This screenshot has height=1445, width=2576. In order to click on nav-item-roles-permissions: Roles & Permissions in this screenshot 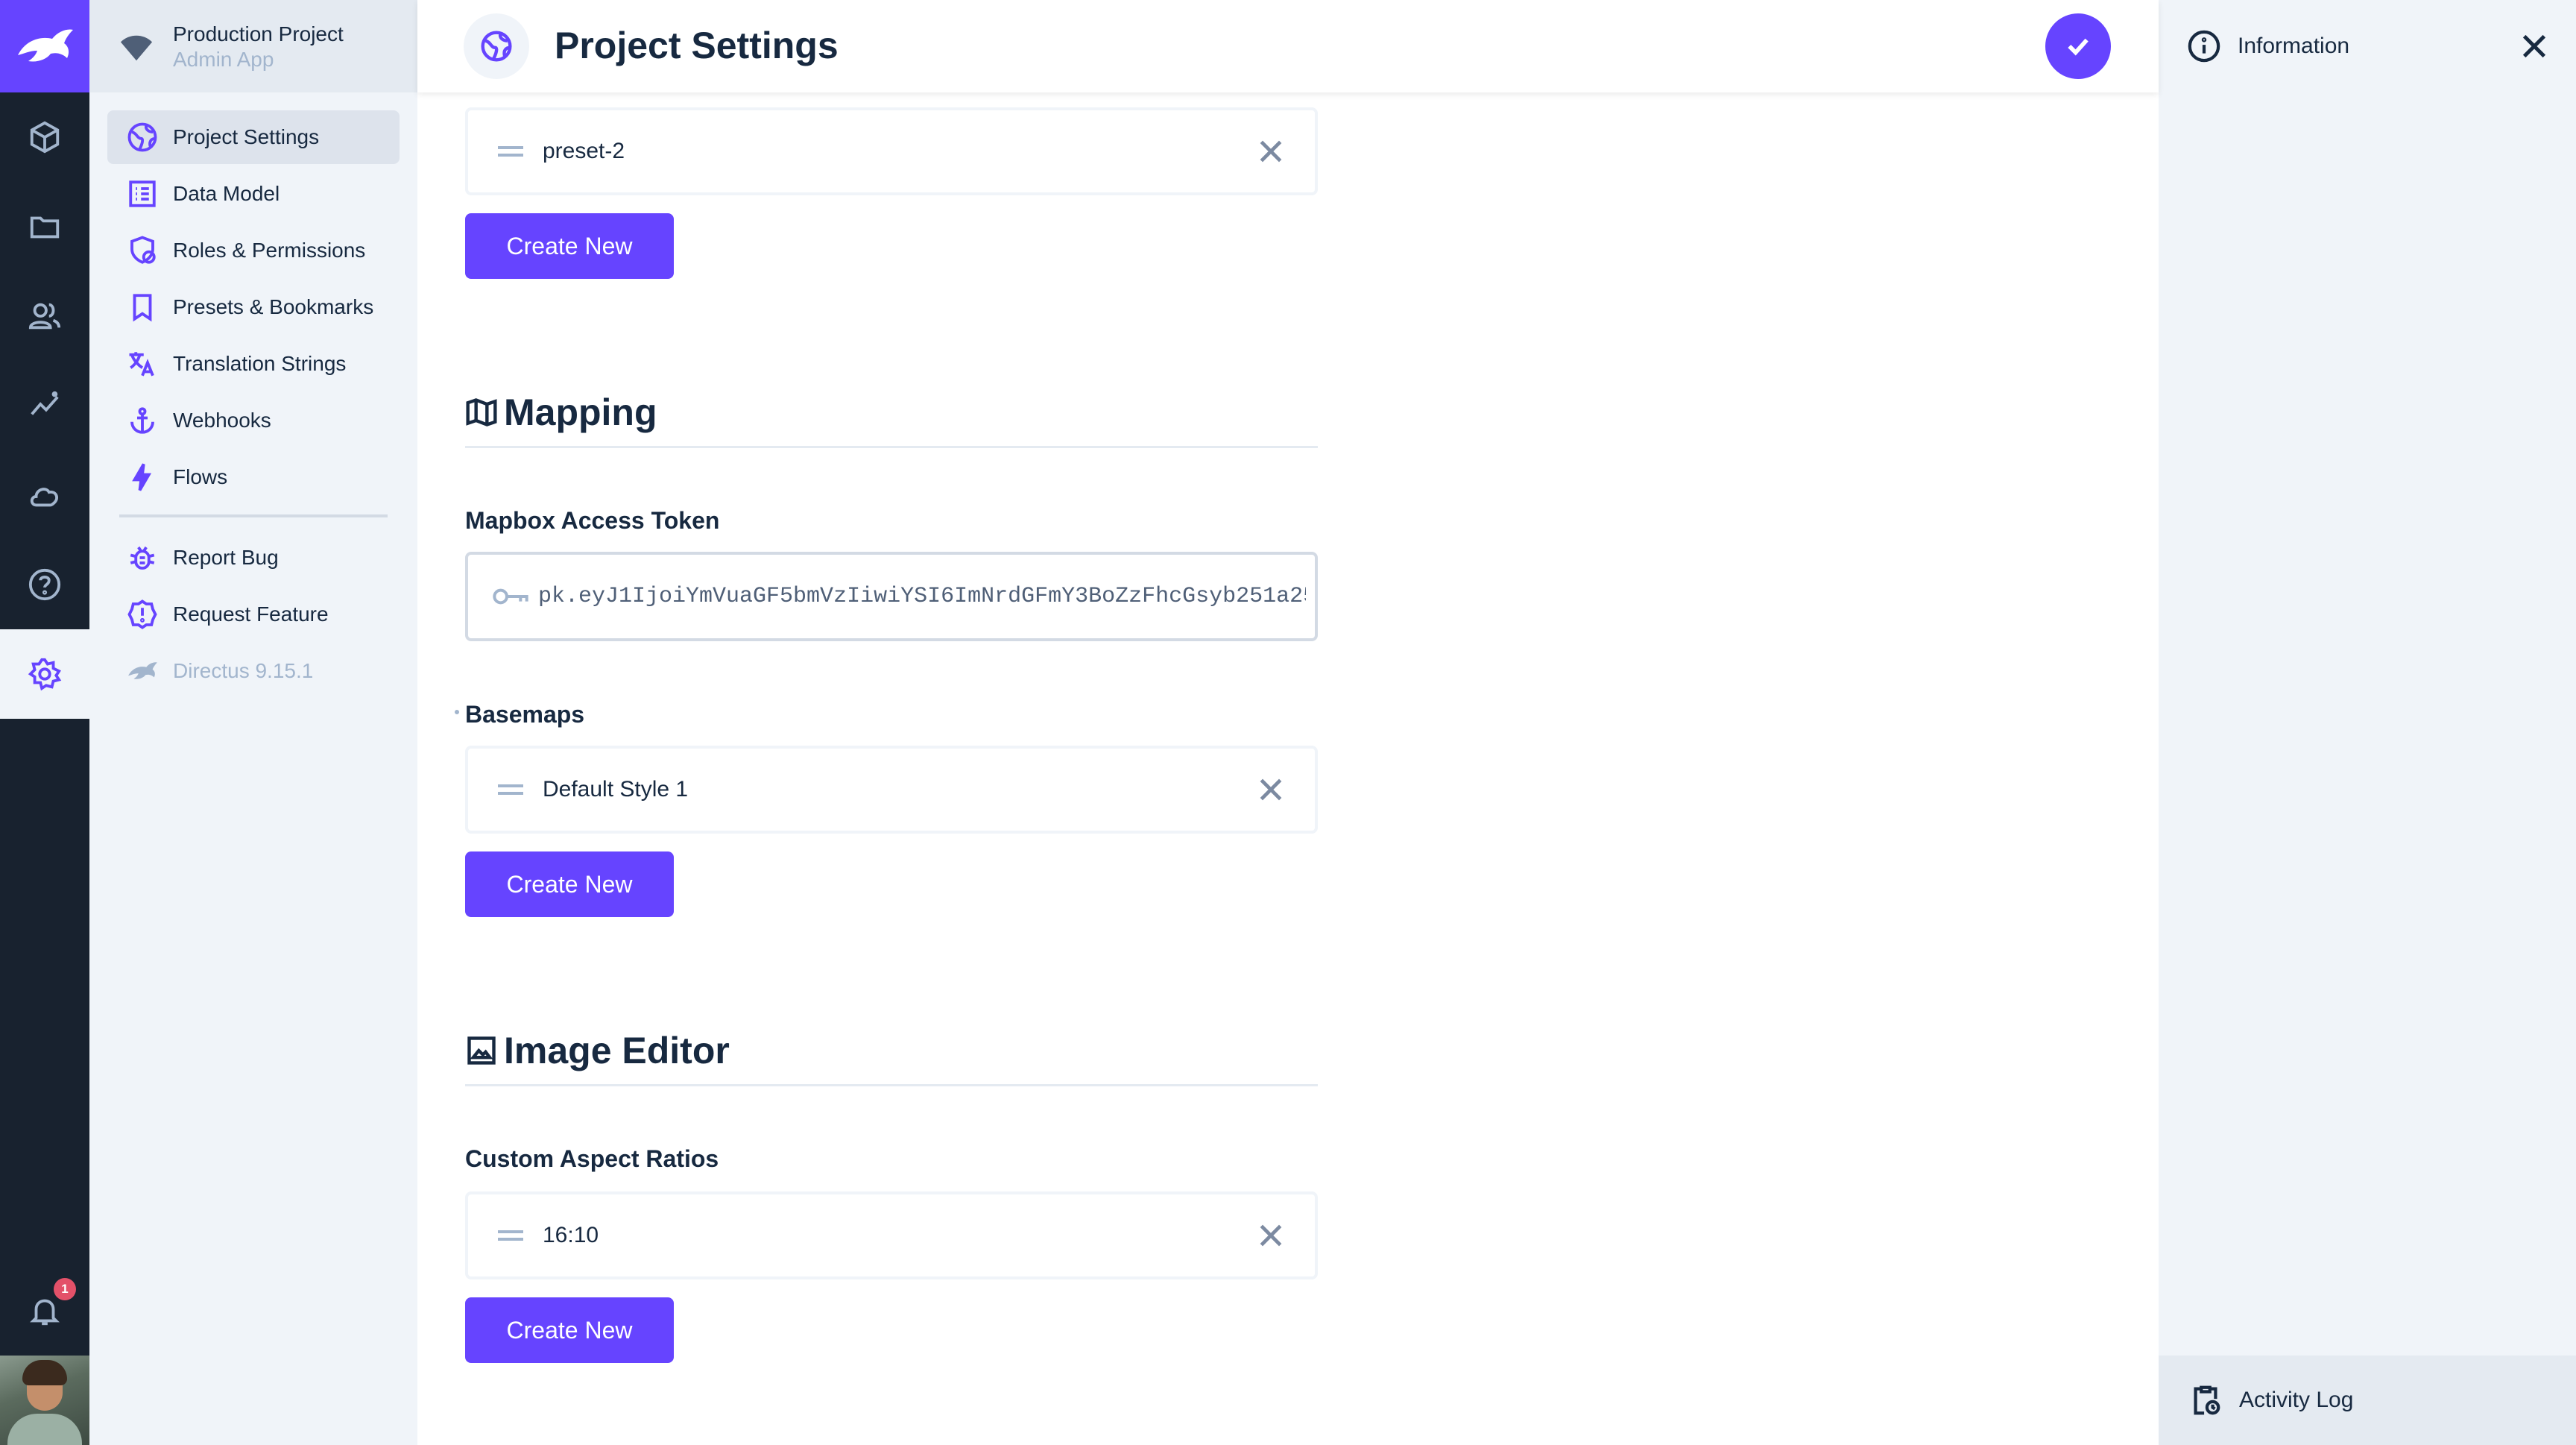, I will do `click(253, 250)`.